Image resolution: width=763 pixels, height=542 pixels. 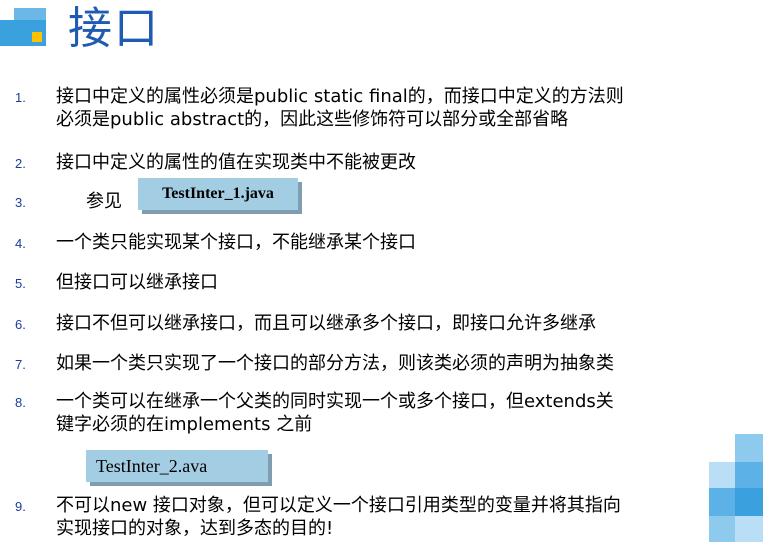 What do you see at coordinates (236, 242) in the screenshot?
I see `item-text-line: 一个类只能实现某个接口，不能继承某个接口` at bounding box center [236, 242].